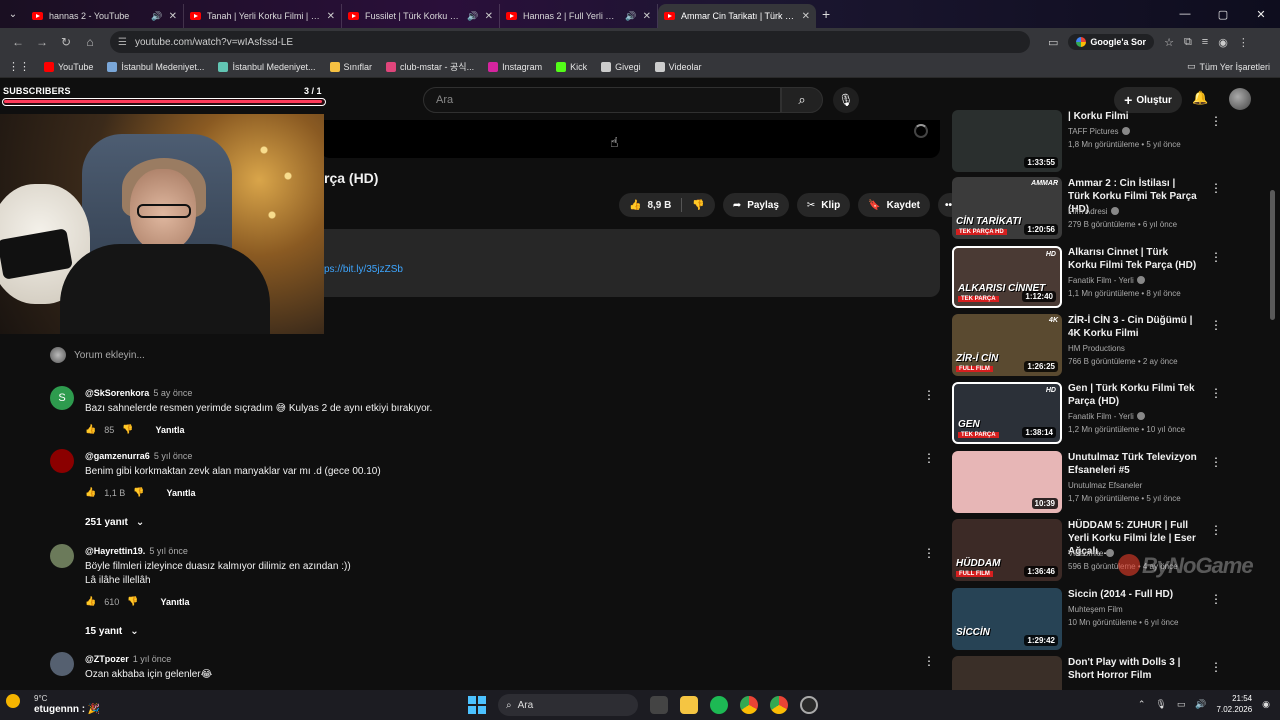 The image size is (1280, 720). I want to click on search-button: ⌕, so click(802, 100).